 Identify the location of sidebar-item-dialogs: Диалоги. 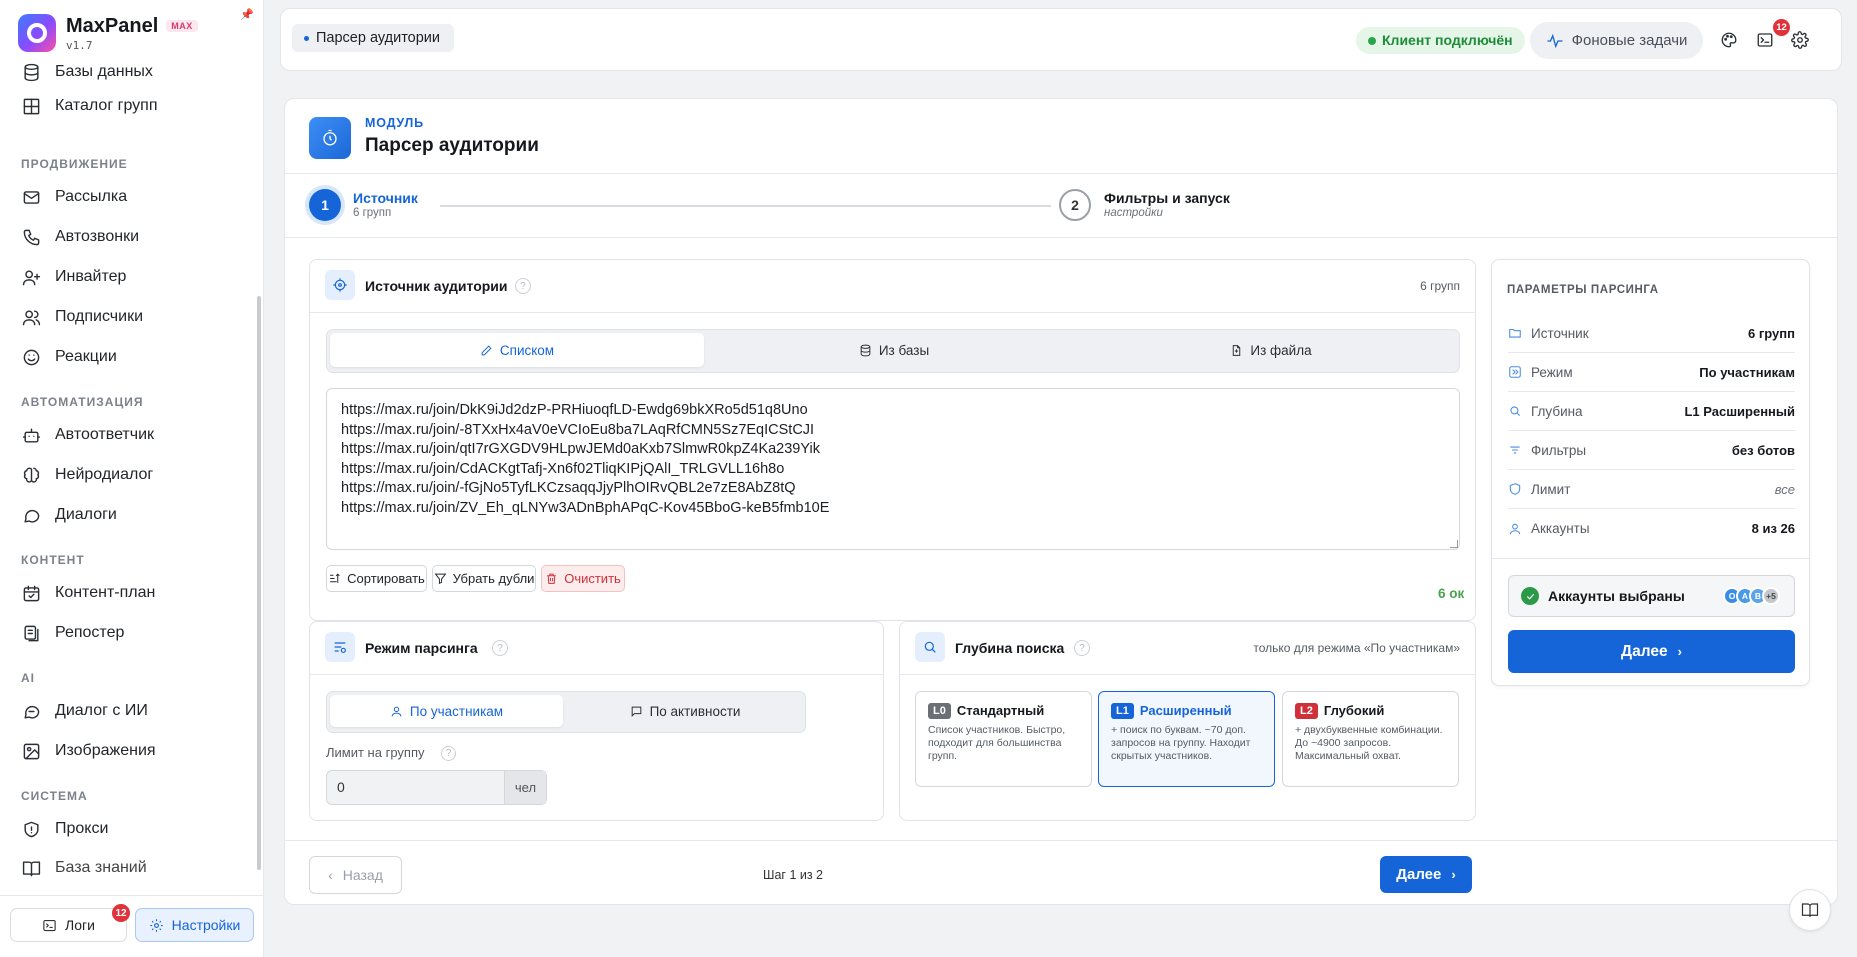
(69, 515).